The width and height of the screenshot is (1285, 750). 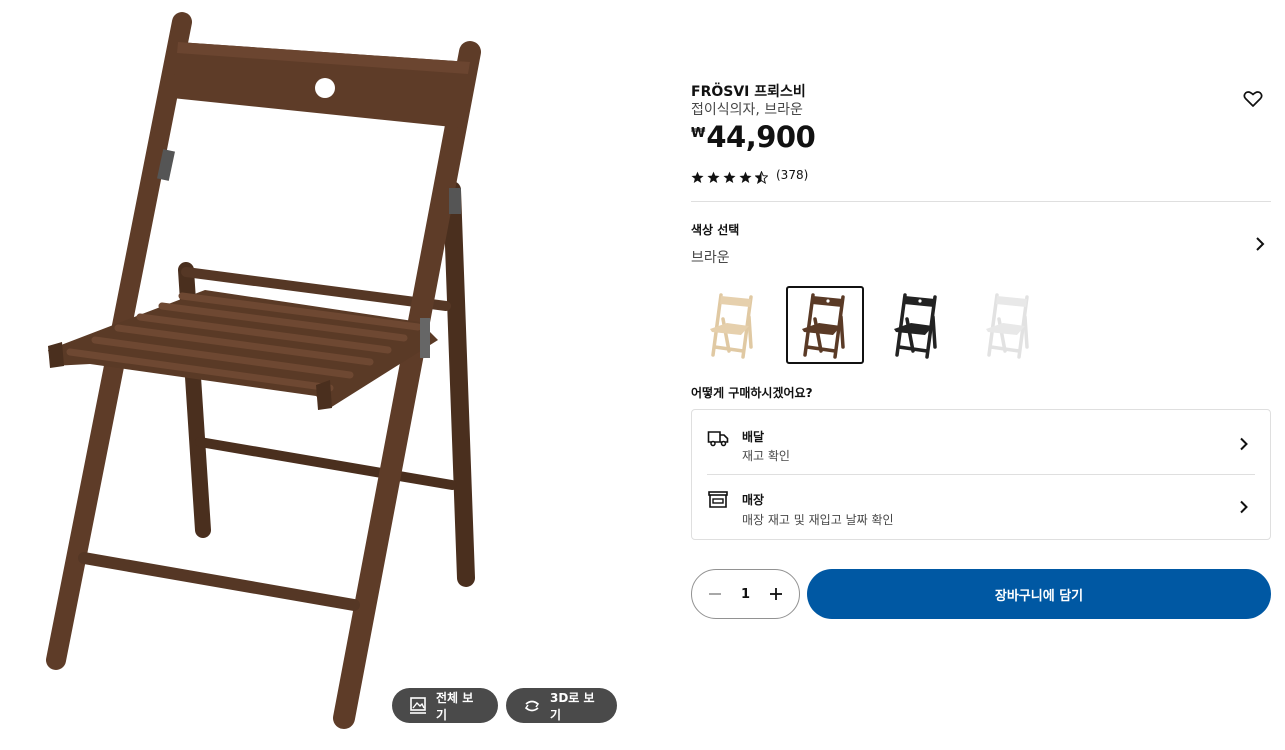 What do you see at coordinates (825, 325) in the screenshot?
I see `swatch-brown` at bounding box center [825, 325].